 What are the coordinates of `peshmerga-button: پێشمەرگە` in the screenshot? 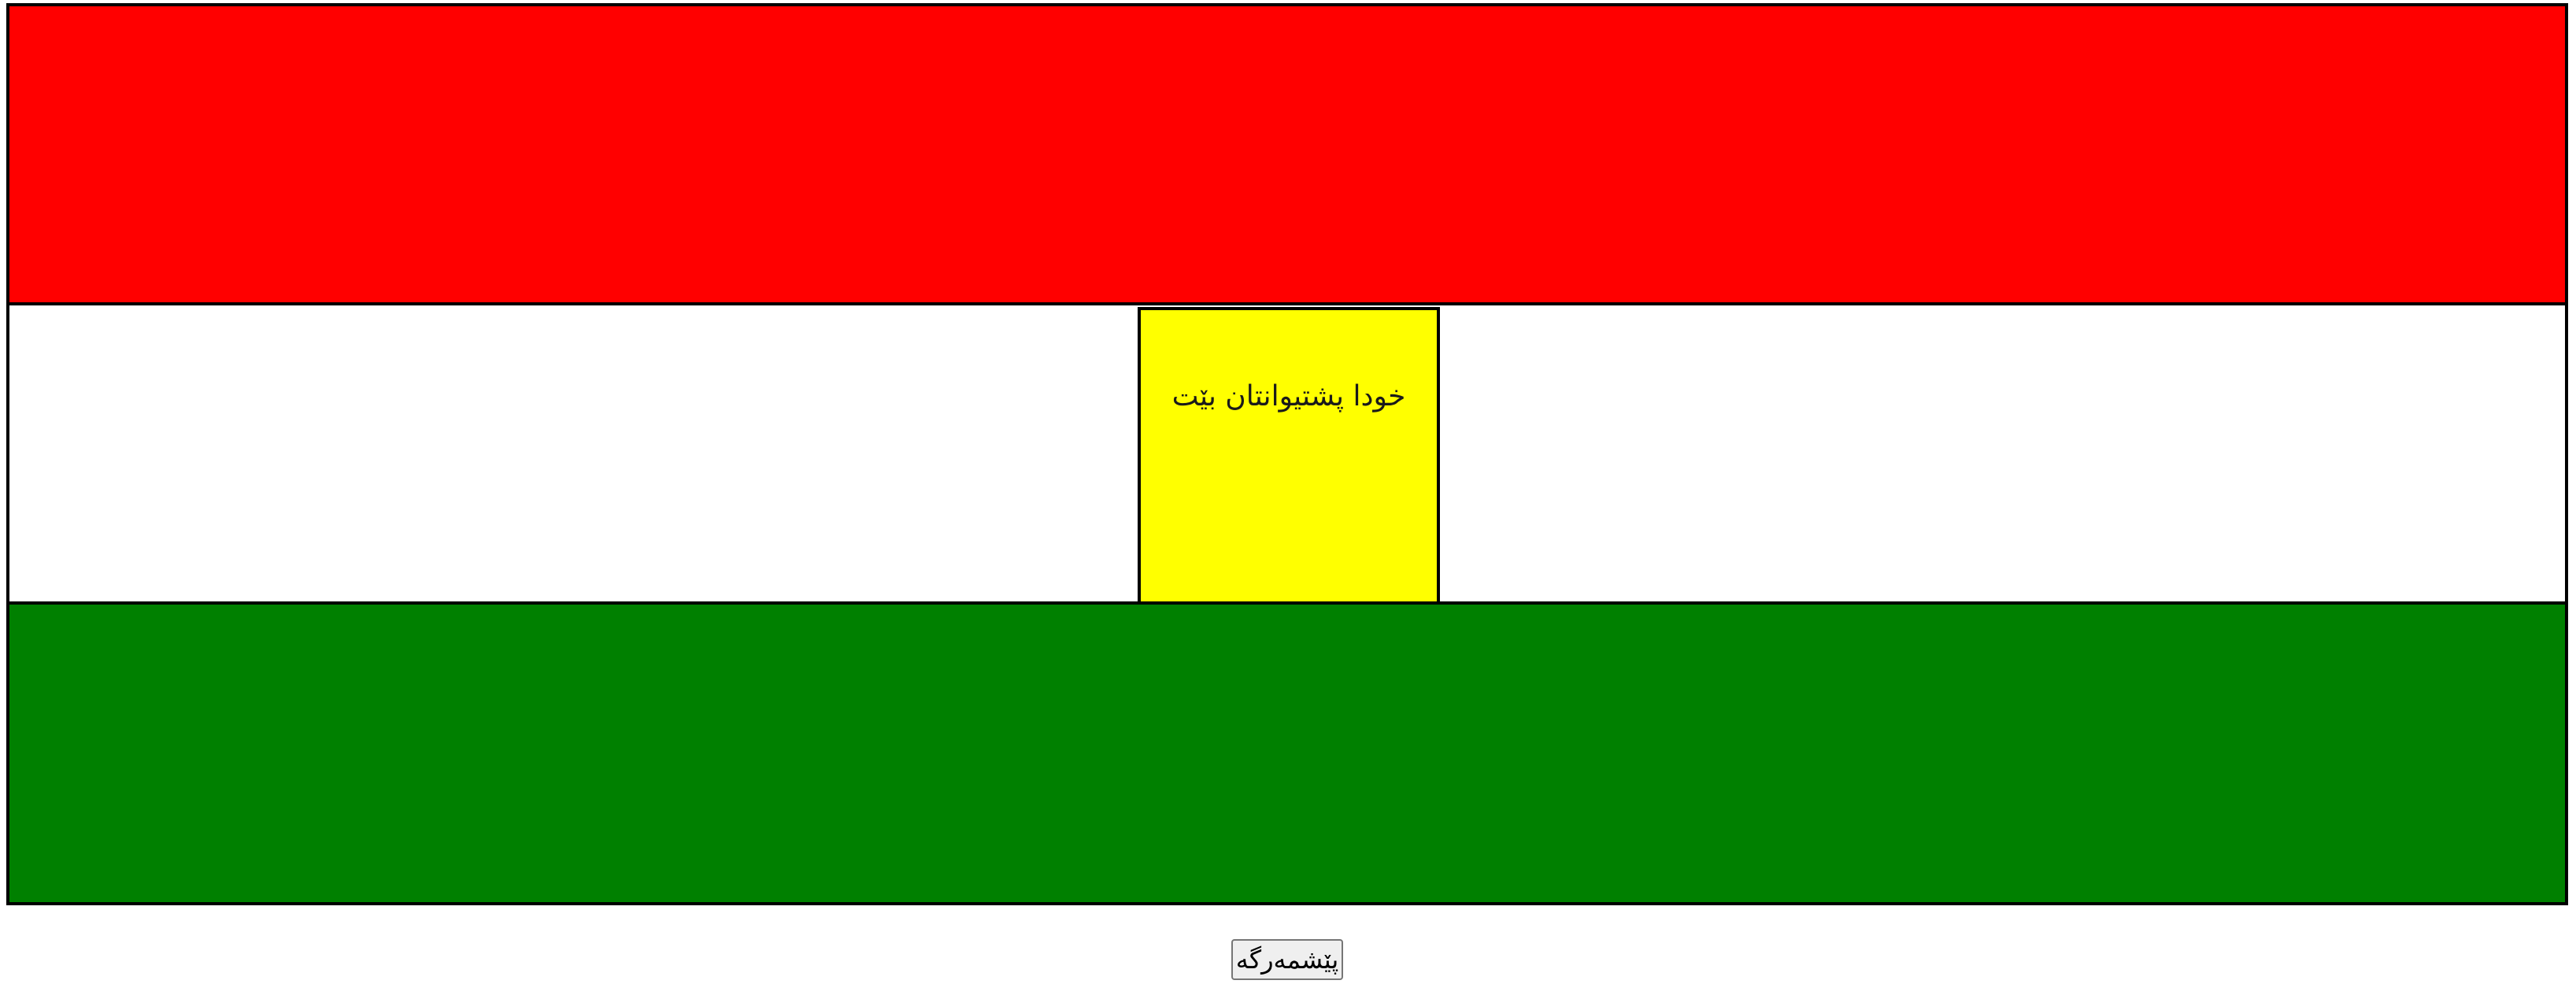 It's located at (1287, 959).